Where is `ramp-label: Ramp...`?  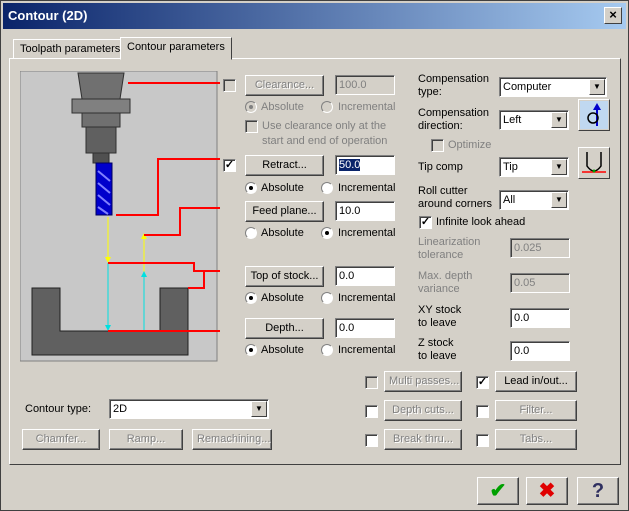 ramp-label: Ramp... is located at coordinates (146, 439).